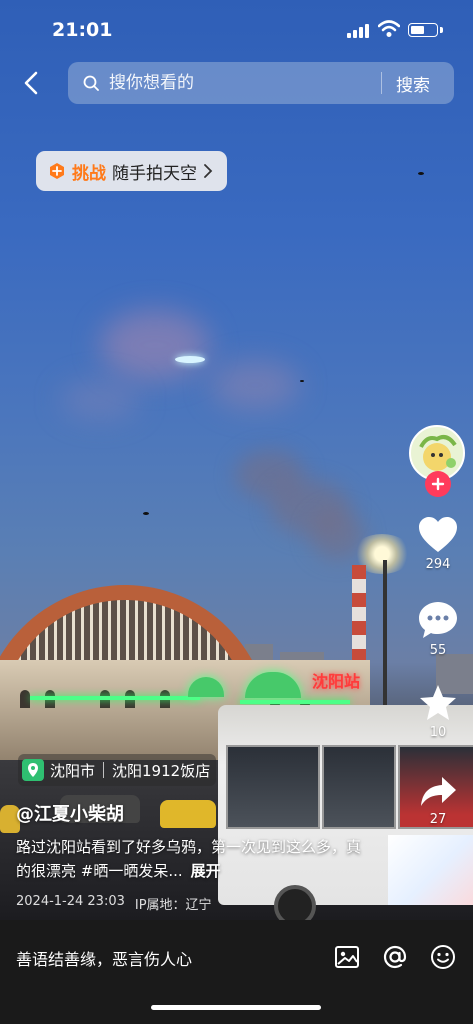 The image size is (473, 1024). I want to click on comment-button: 55, so click(438, 629).